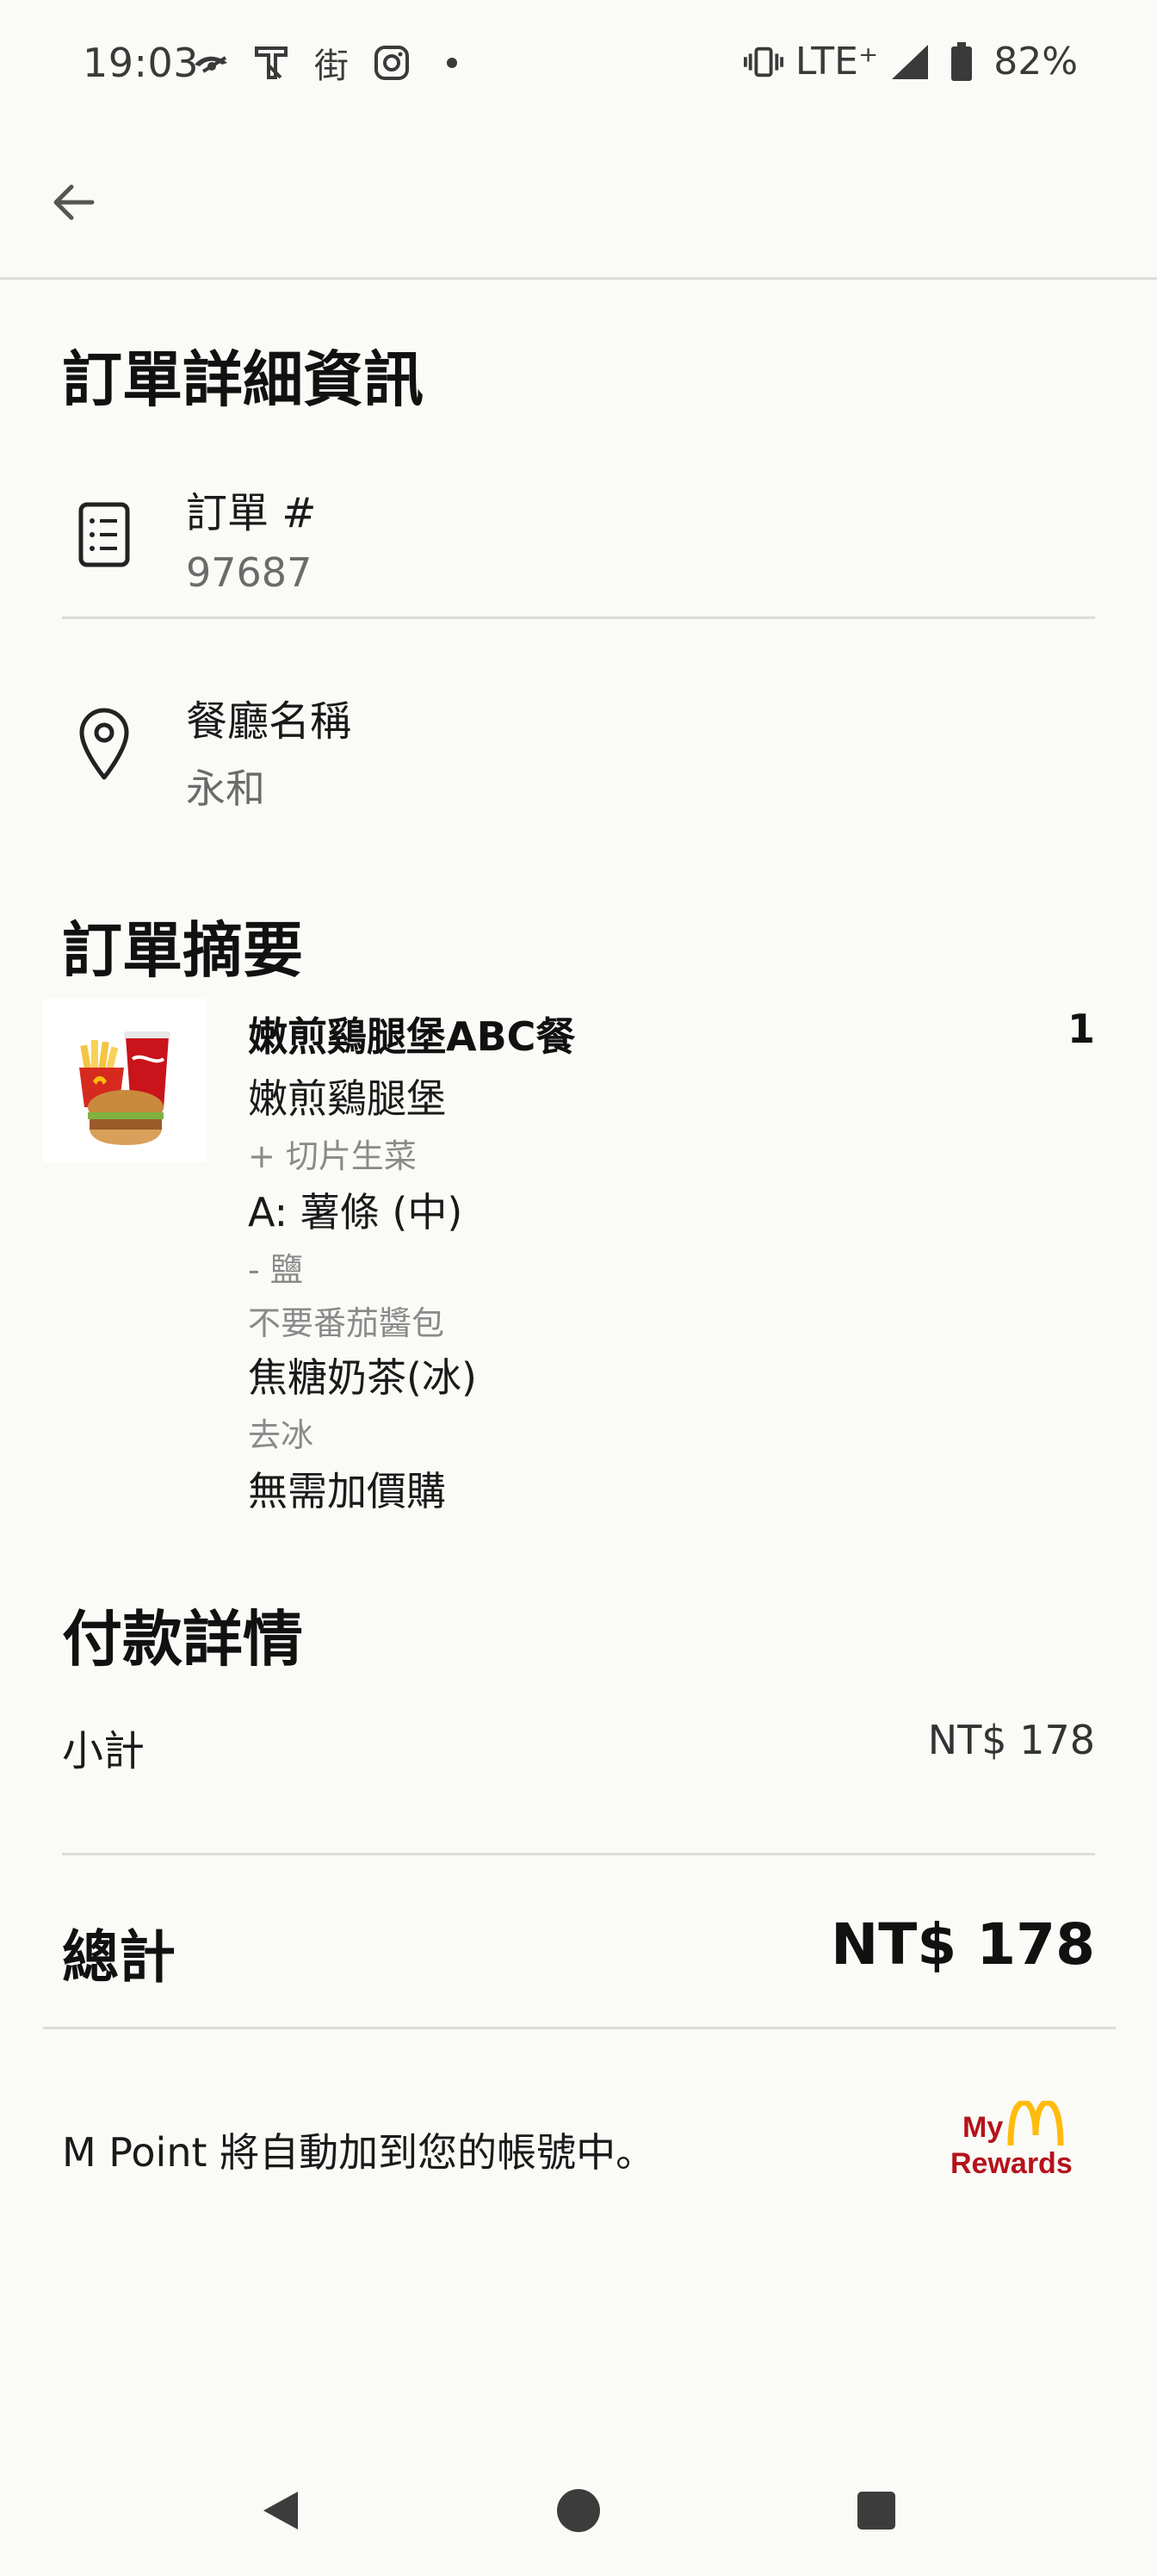 This screenshot has height=2576, width=1157. I want to click on total-label: 總計, so click(119, 1958).